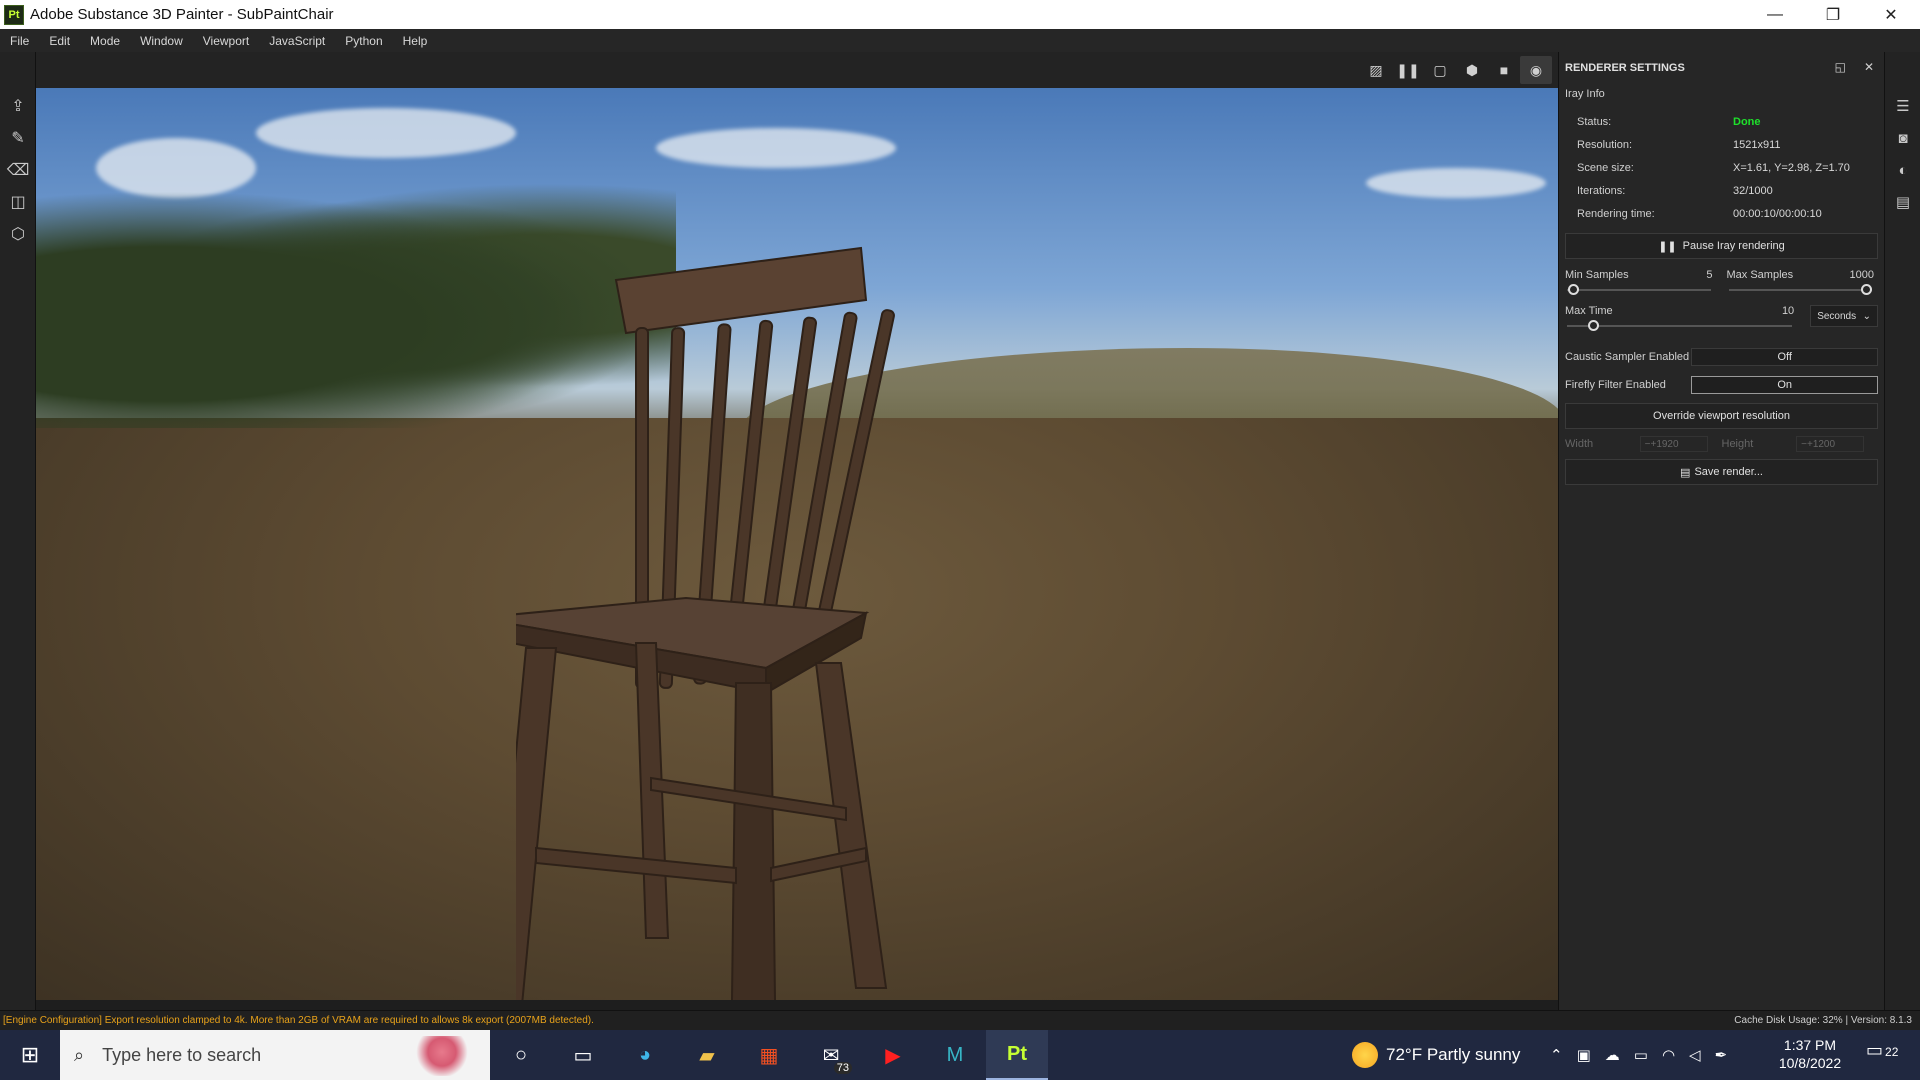  What do you see at coordinates (1556, 1055) in the screenshot?
I see `chevron-up-icon: ⌃` at bounding box center [1556, 1055].